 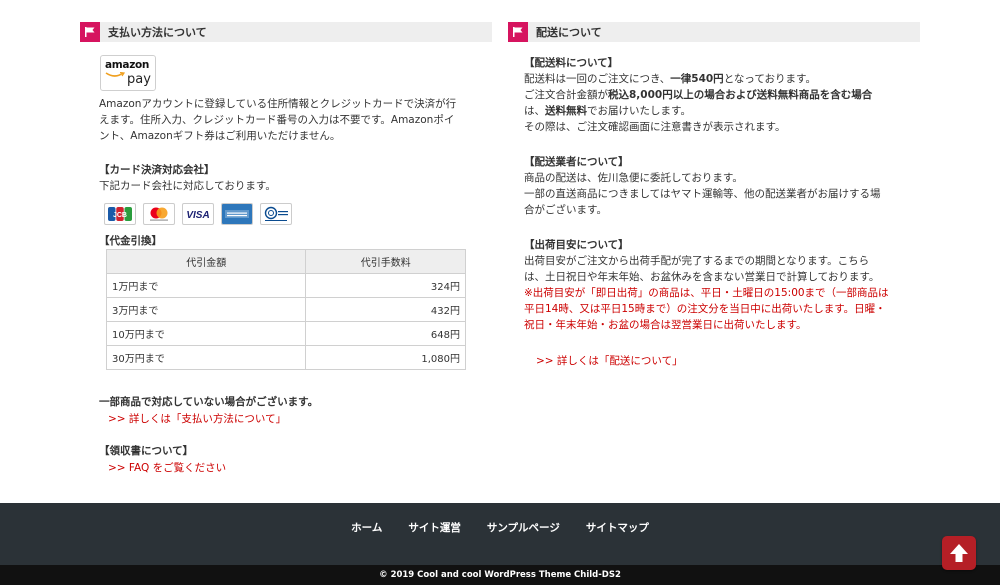 What do you see at coordinates (609, 361) in the screenshot?
I see `delivery-detail-link: >> 詳しくは「配送について」` at bounding box center [609, 361].